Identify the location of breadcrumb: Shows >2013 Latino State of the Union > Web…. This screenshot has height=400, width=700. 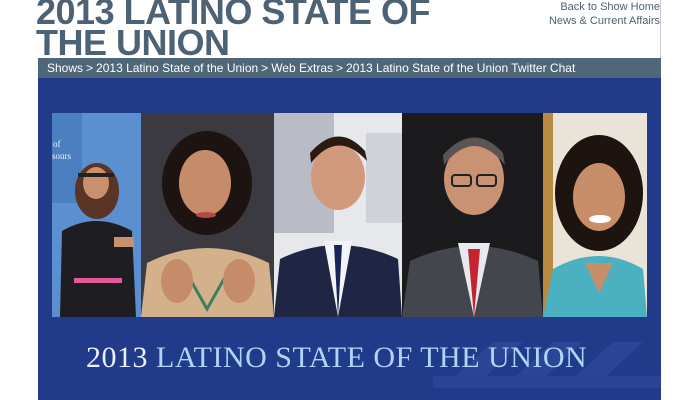
(349, 68).